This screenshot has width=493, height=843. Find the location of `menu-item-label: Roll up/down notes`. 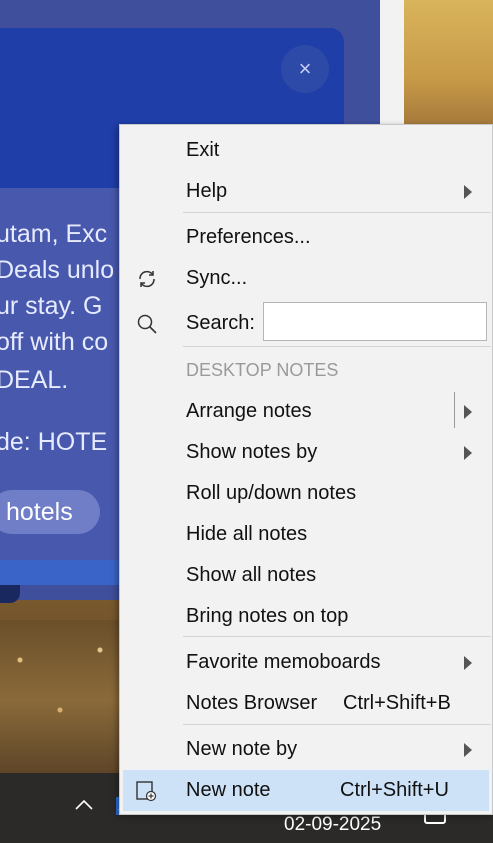

menu-item-label: Roll up/down notes is located at coordinates (271, 493).